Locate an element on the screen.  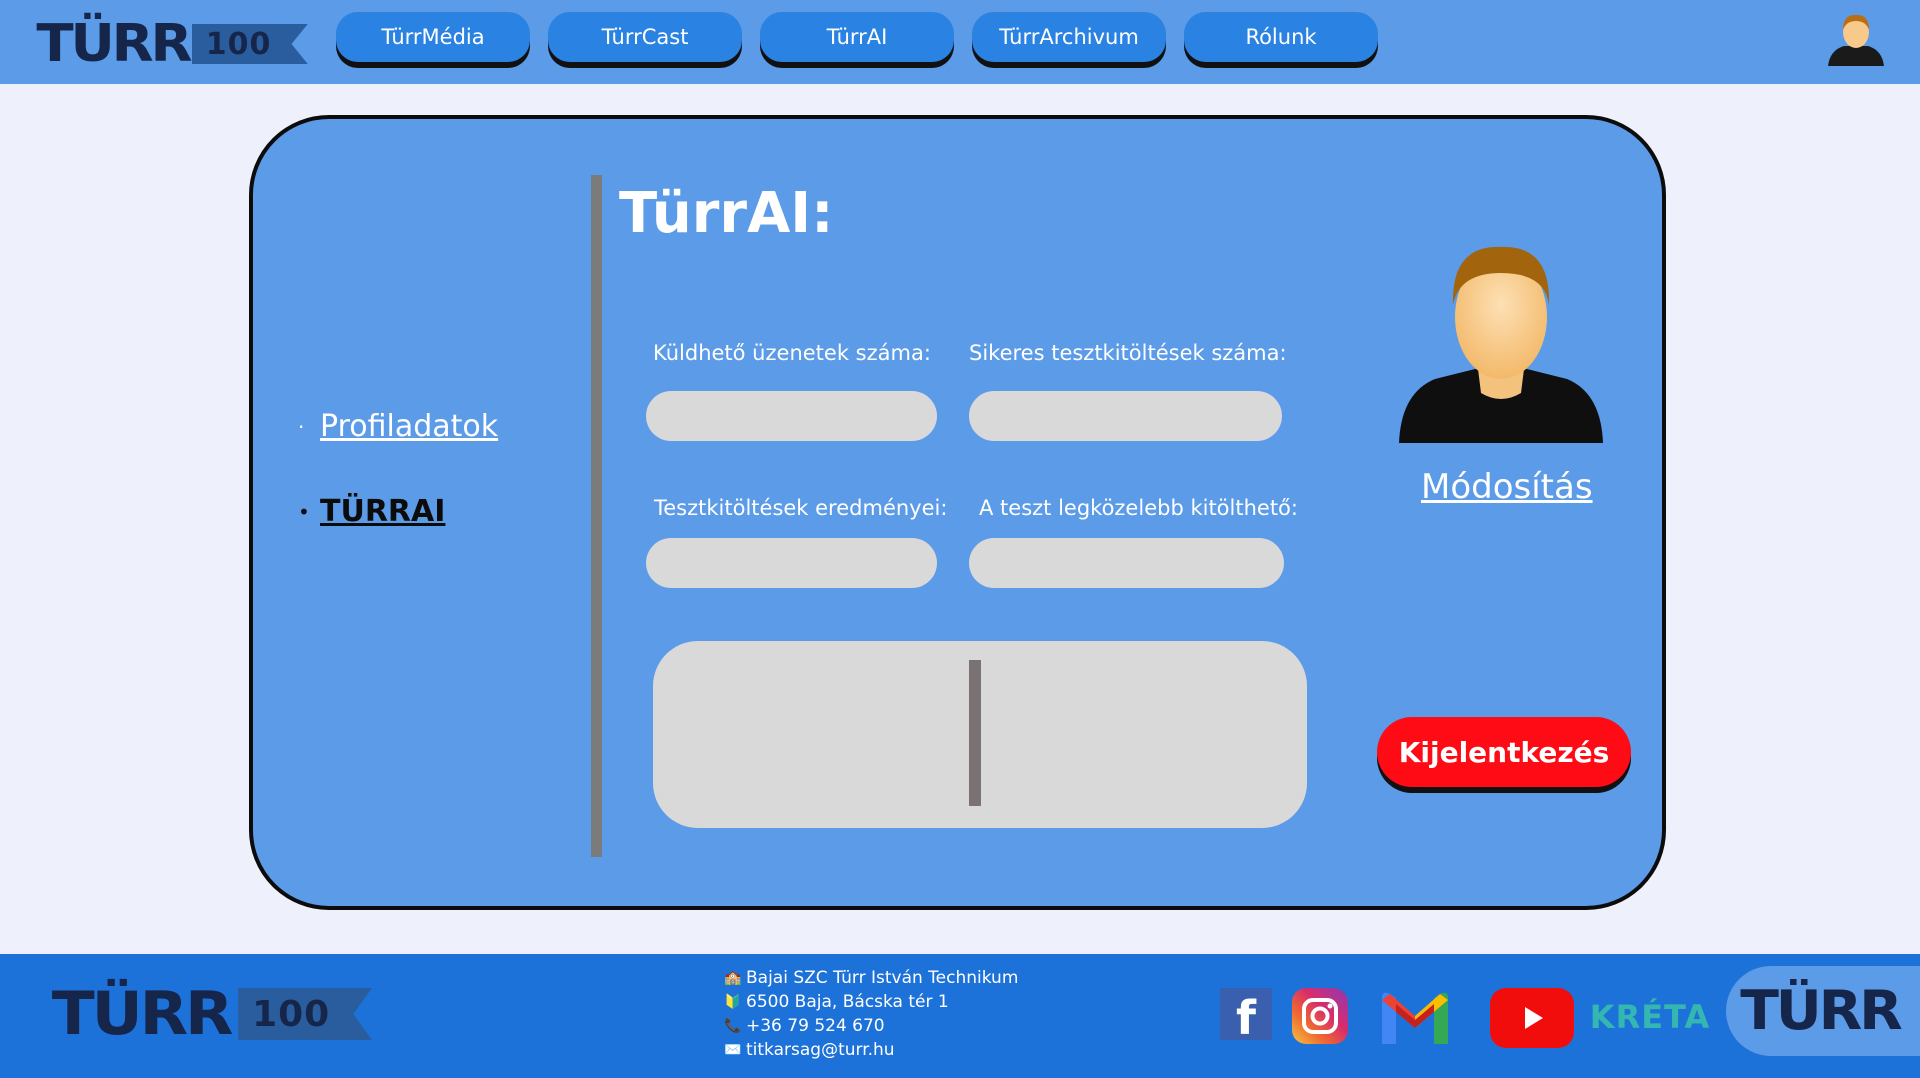
side-link-turrai: TÜRRAI is located at coordinates (382, 511).